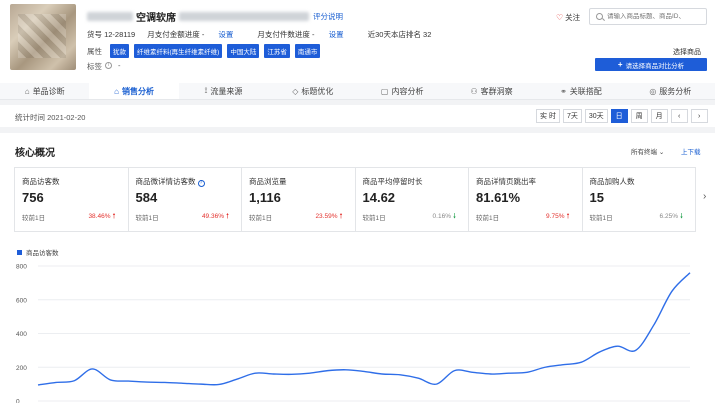 The height and width of the screenshot is (403, 715). Describe the element at coordinates (312, 91) in the screenshot. I see `tab-title-optimization: ◇ 标题优化` at that location.